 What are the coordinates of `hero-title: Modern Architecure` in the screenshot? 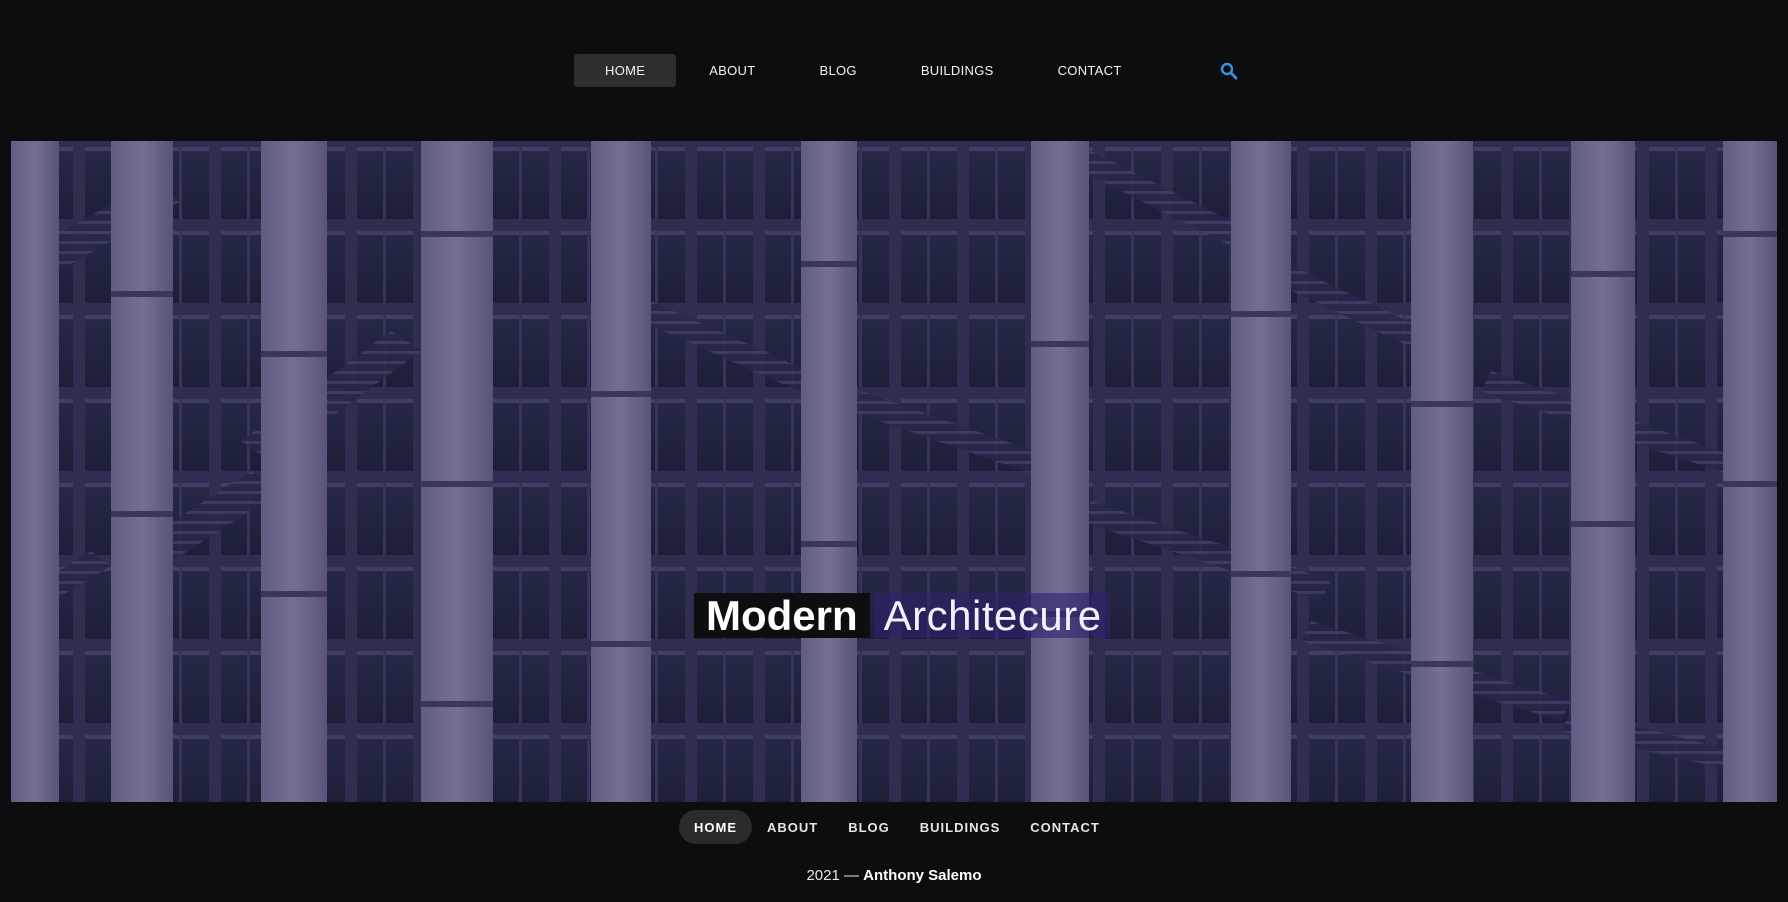 It's located at (902, 615).